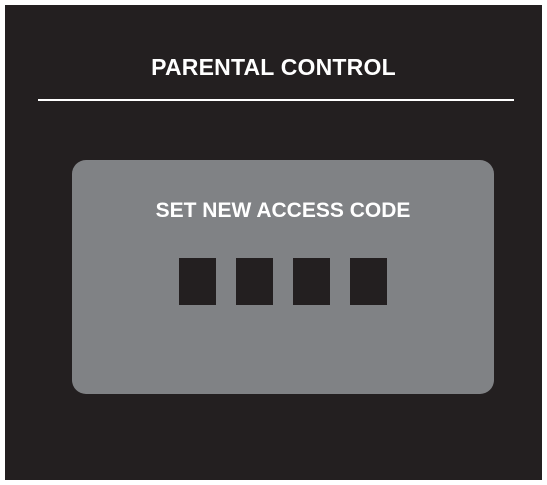 This screenshot has width=547, height=485. I want to click on dialog-title: SET NEW ACCESS CODE, so click(283, 210).